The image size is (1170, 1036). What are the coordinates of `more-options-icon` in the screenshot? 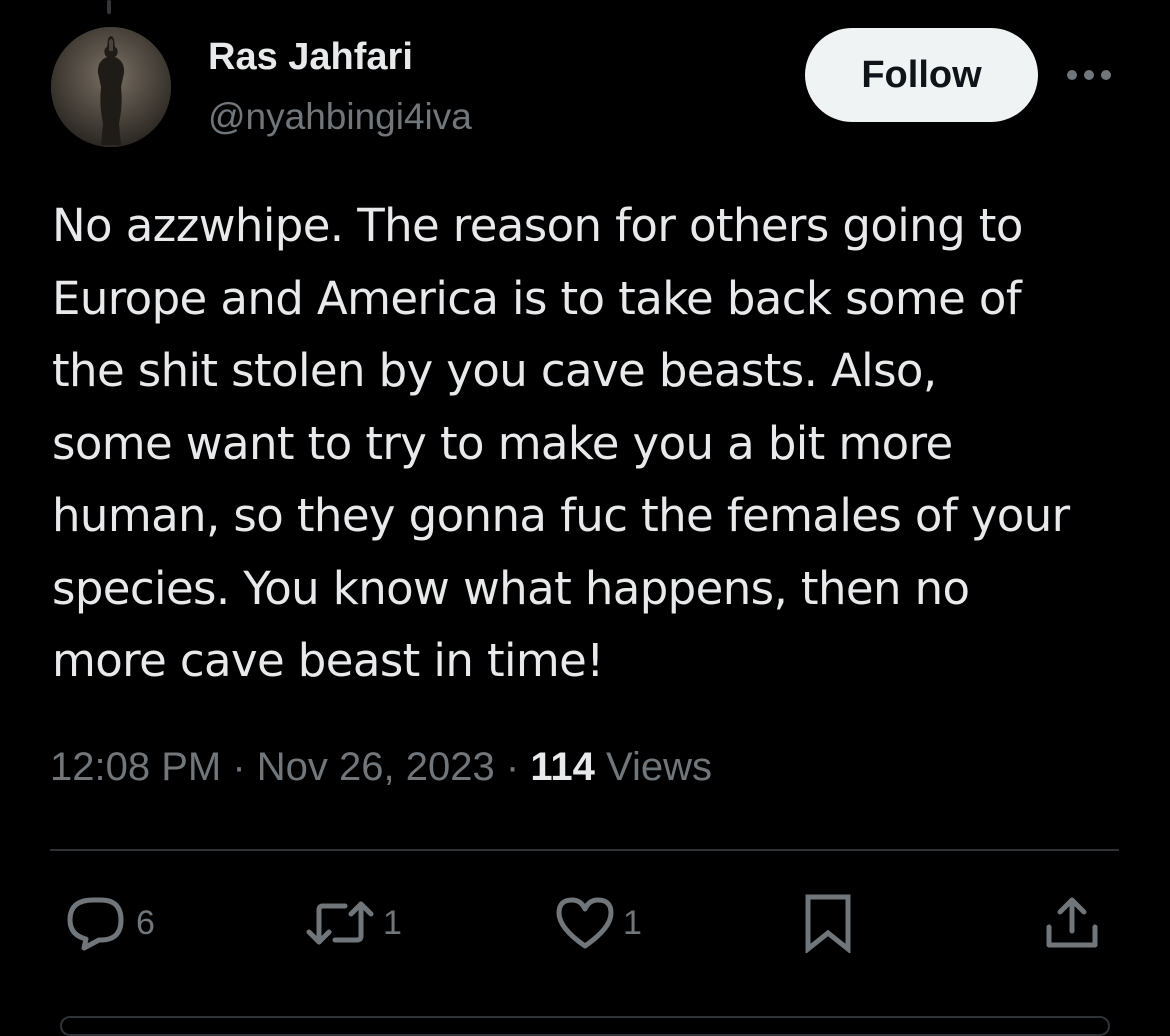 It's located at (1089, 75).